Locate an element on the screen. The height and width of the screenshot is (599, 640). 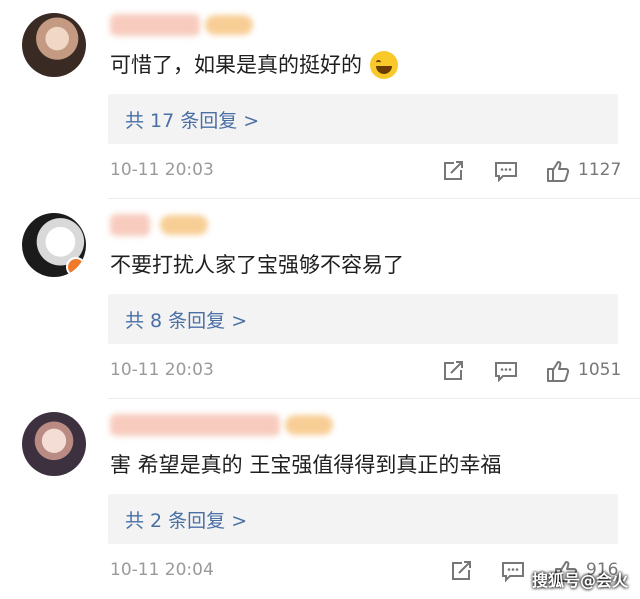
comment-text: 可惜了，如果是真的挺好的 is located at coordinates (254, 65).